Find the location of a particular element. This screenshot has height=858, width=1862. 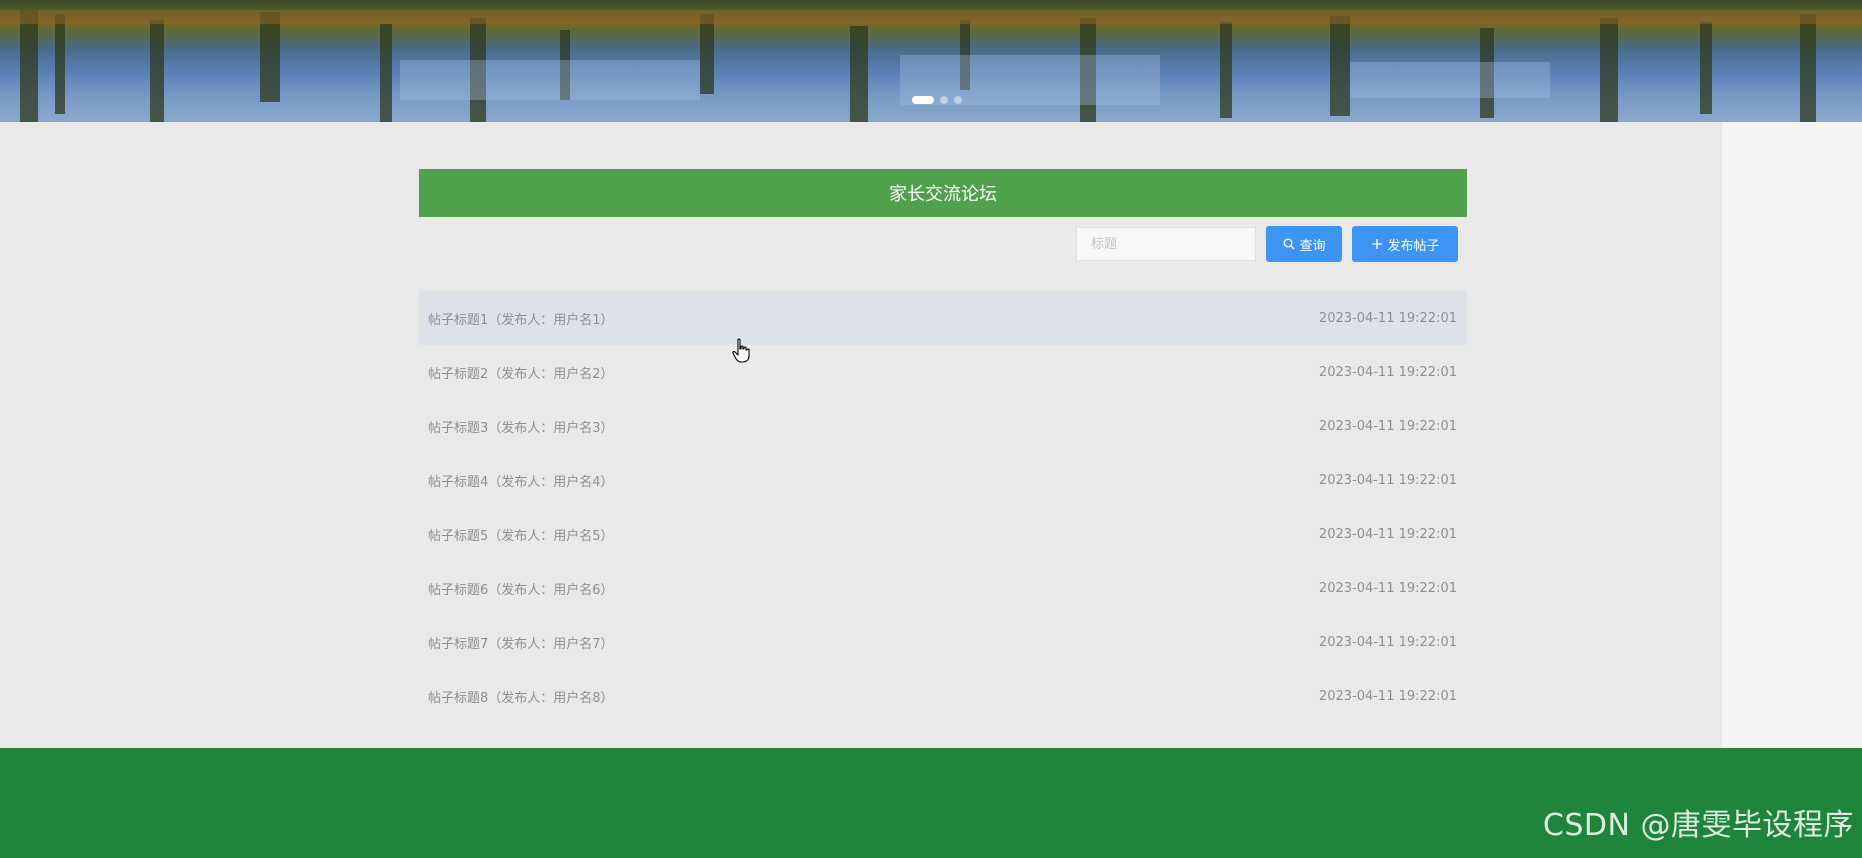

post-title: 帖子标题7（发布人：用户名7） is located at coordinates (521, 644).